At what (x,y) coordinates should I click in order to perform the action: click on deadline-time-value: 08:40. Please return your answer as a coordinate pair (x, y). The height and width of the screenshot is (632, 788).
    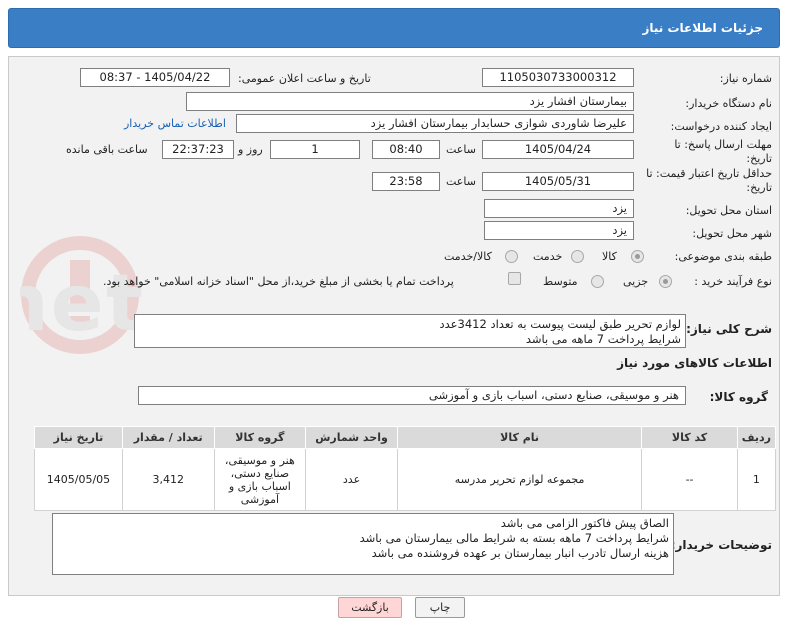
    Looking at the image, I should click on (406, 149).